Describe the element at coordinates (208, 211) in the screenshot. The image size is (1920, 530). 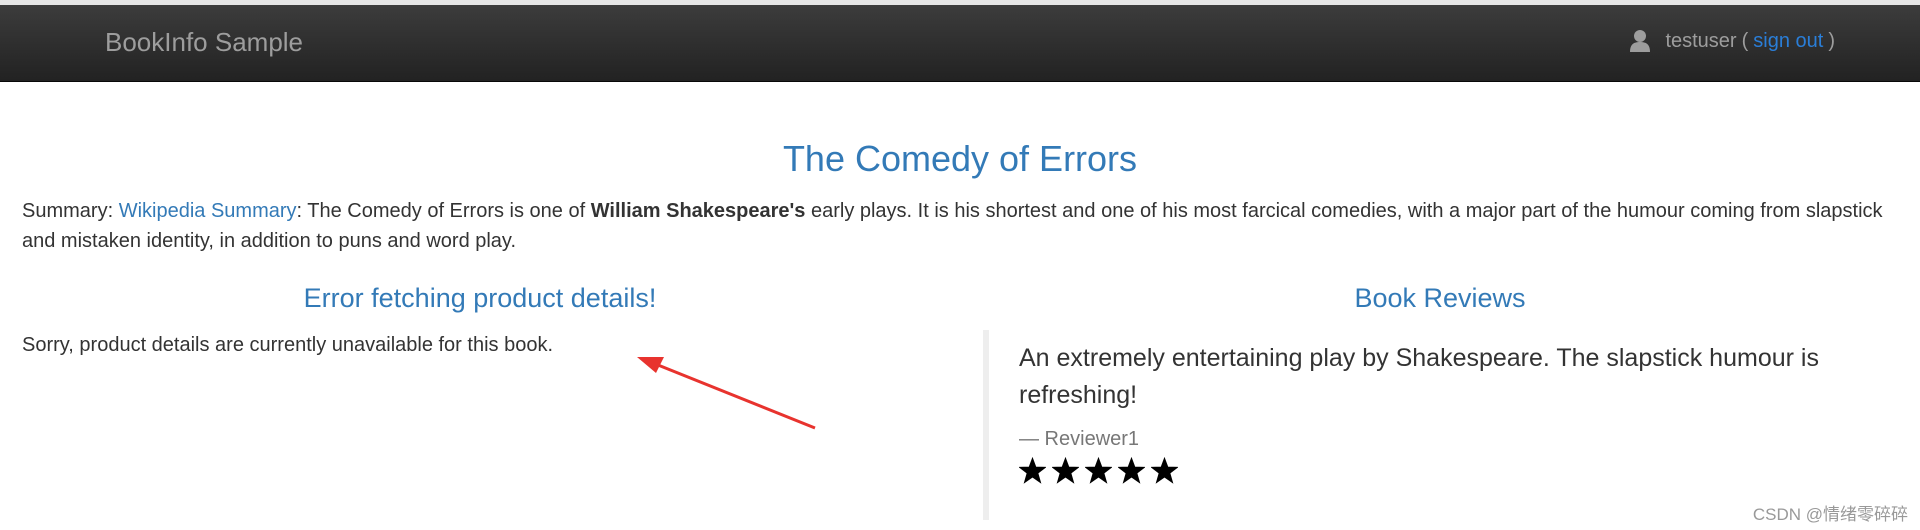
I see `wikipedia-summary-link: Wikipedia Summary` at that location.